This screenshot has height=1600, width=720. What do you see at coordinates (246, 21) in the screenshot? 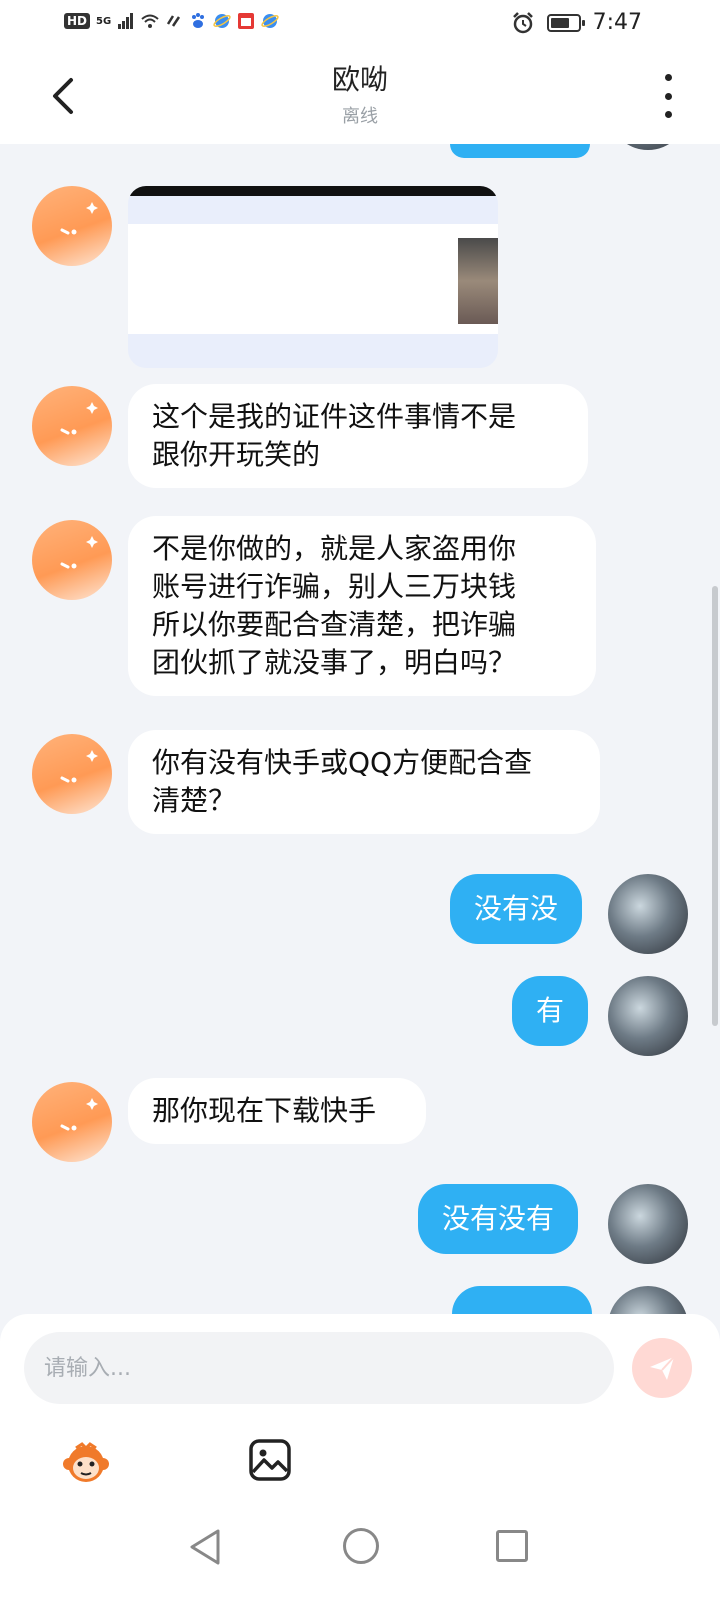
I see `app-badge-icon` at bounding box center [246, 21].